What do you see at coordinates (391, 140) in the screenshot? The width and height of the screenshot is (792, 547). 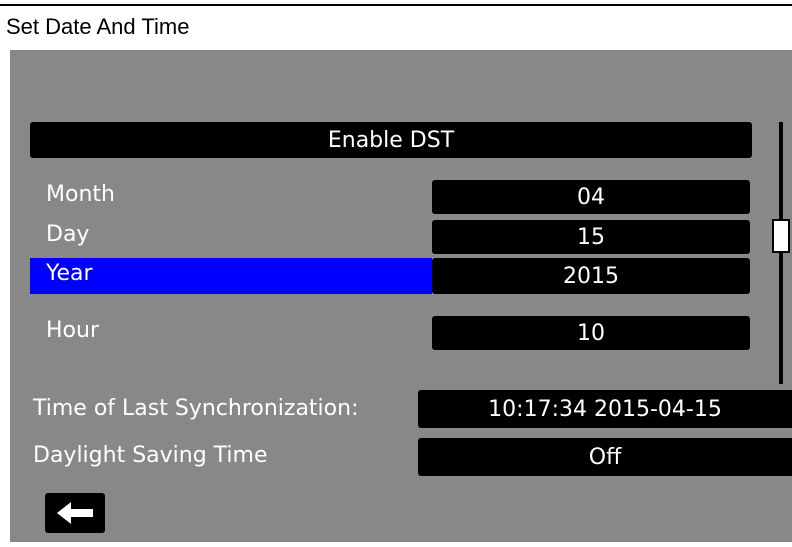 I see `enable-dst-button: Enable DST` at bounding box center [391, 140].